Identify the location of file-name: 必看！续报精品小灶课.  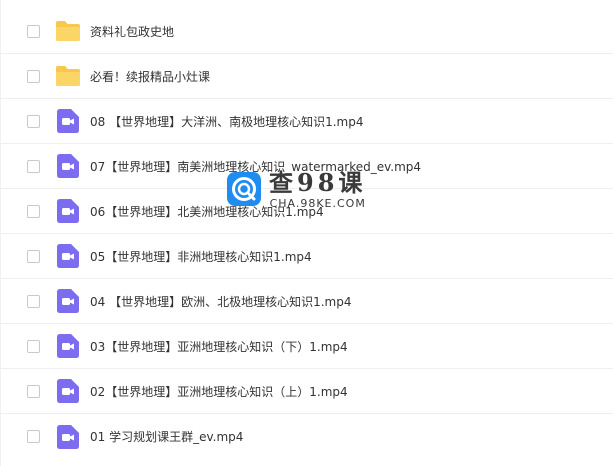
(150, 76).